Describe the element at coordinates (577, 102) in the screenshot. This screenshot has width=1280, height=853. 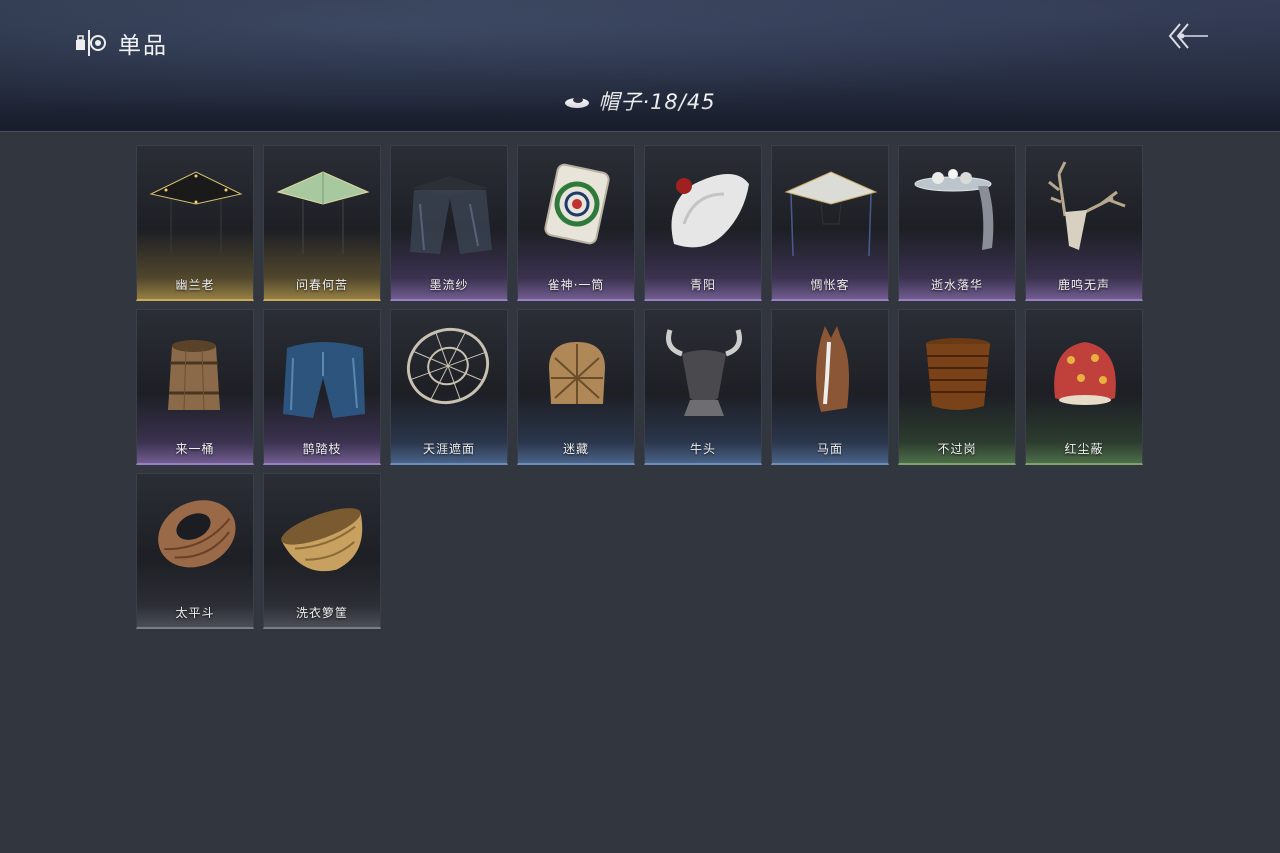
I see `hat-icon` at that location.